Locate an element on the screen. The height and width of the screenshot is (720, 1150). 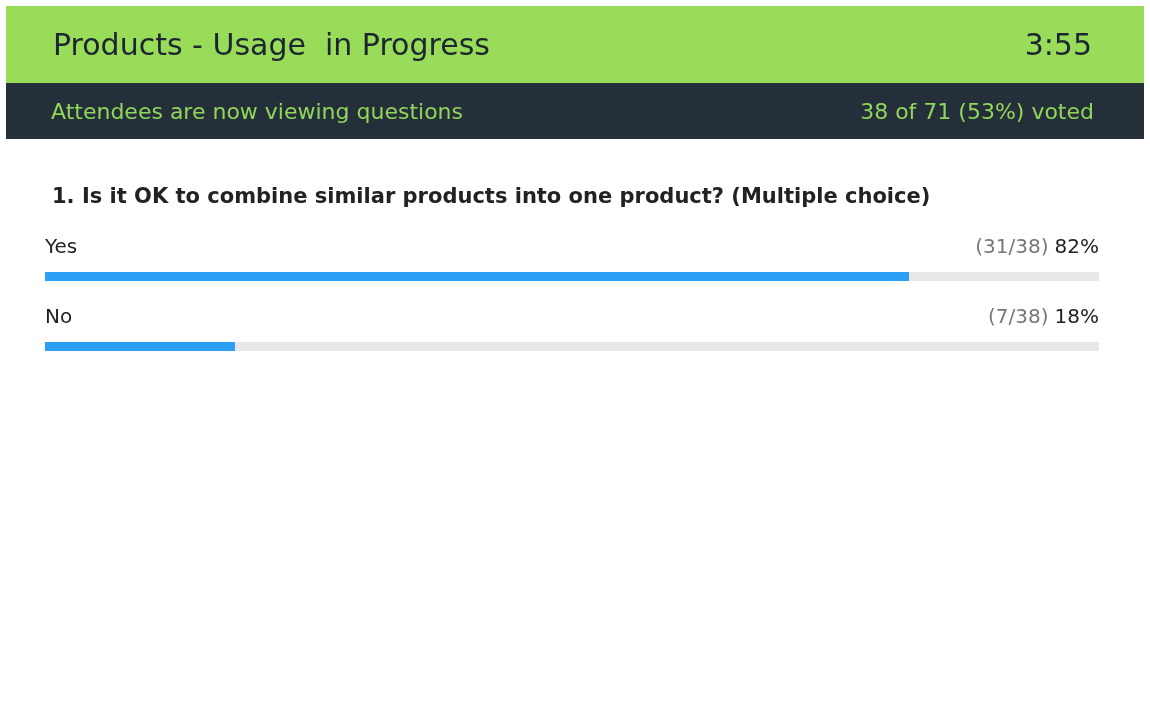
option-label: Yes is located at coordinates (61, 246).